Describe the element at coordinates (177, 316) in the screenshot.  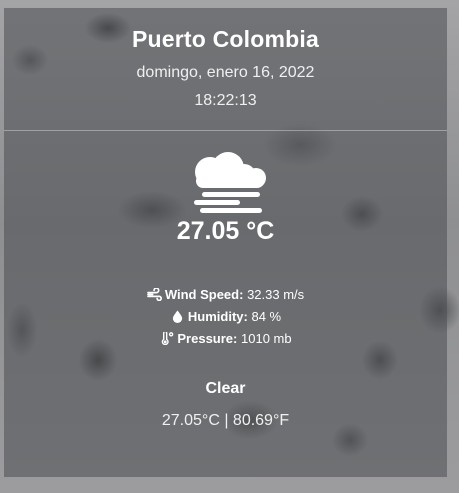
I see `droplet-icon` at that location.